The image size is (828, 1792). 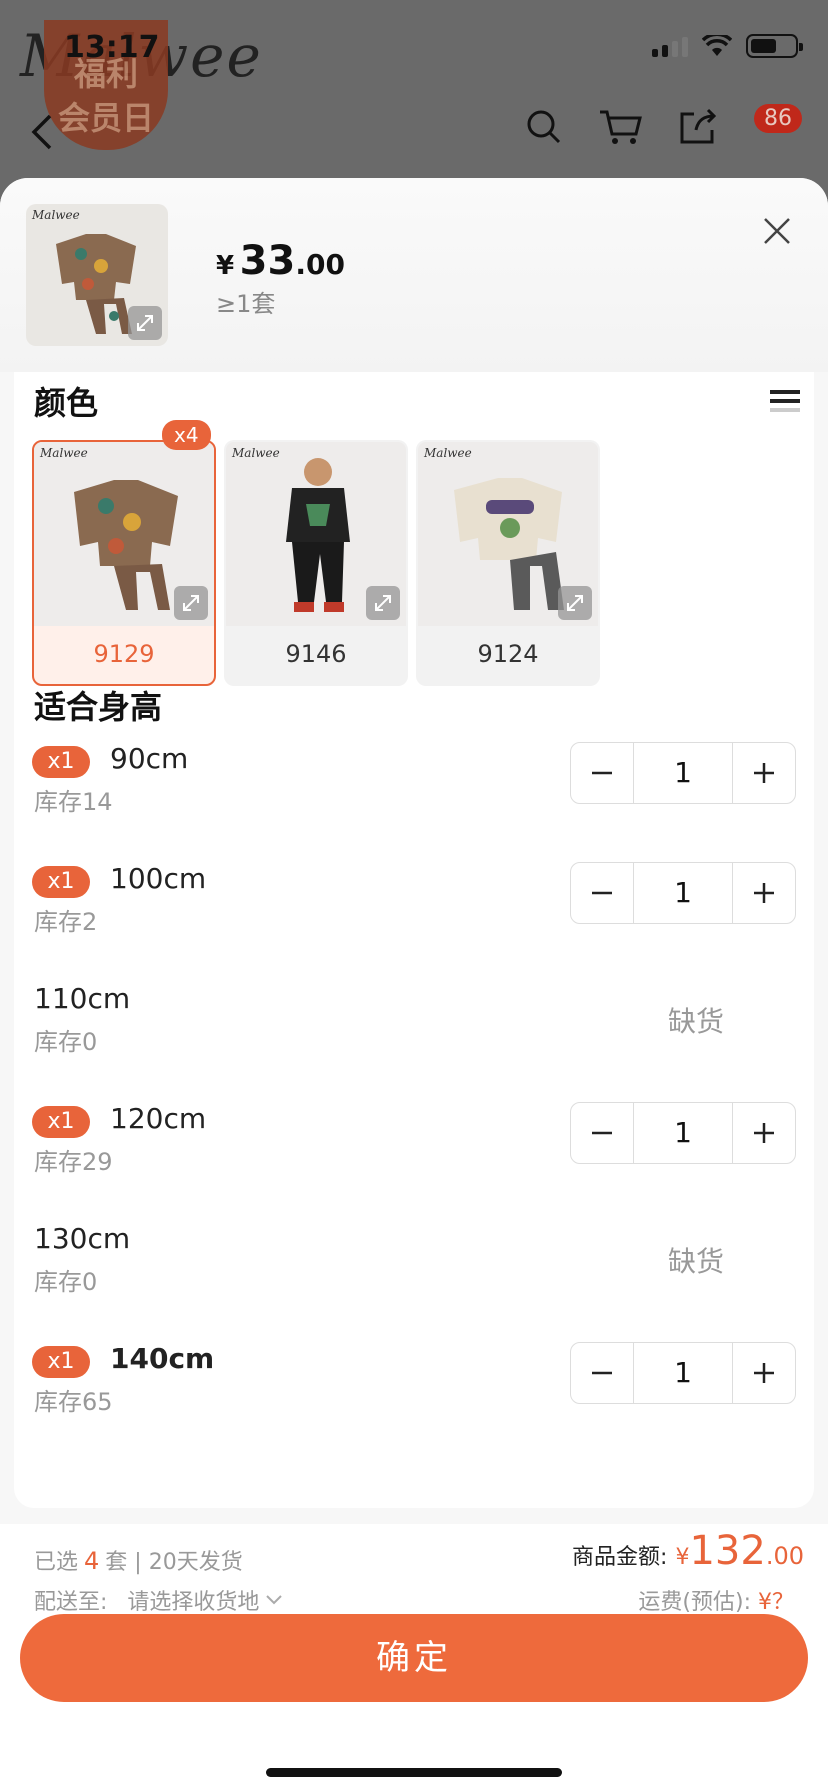 I want to click on background-page: Malwee 福利 会员日 13:17 86, so click(x=414, y=100).